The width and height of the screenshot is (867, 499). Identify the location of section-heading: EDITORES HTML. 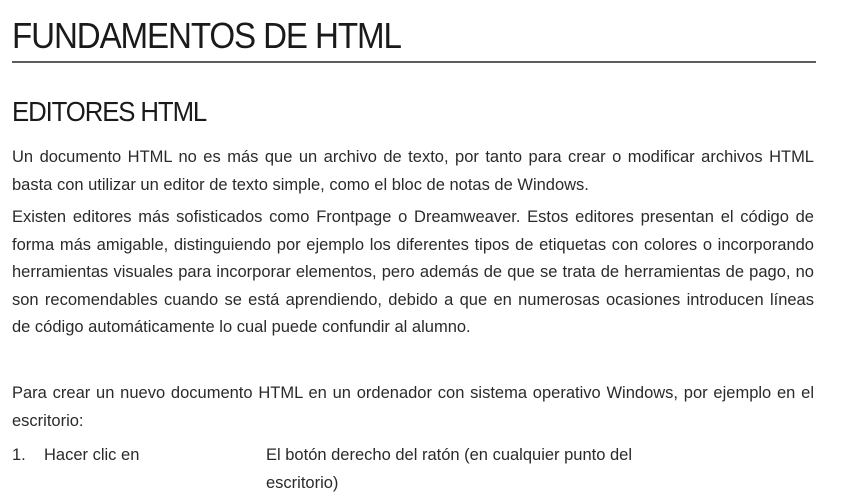
(109, 111).